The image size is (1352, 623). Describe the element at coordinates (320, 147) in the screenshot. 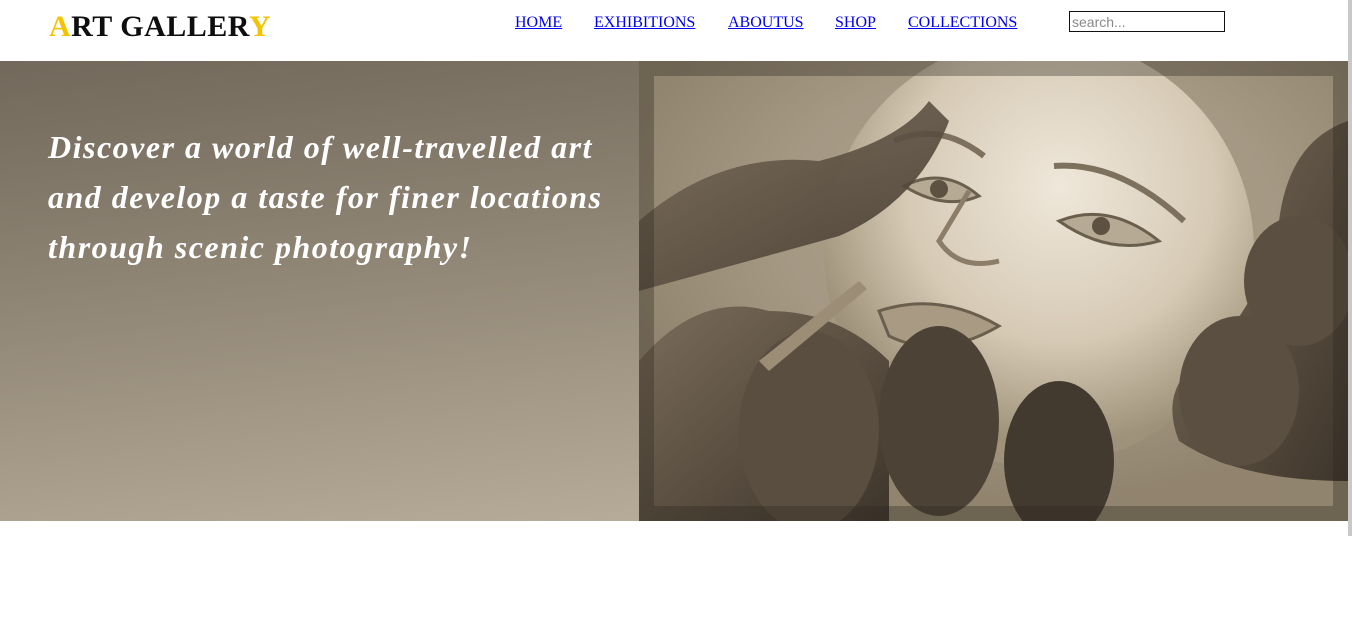

I see `hero-tagline-line-1: Discover a world of well-travelled art` at that location.